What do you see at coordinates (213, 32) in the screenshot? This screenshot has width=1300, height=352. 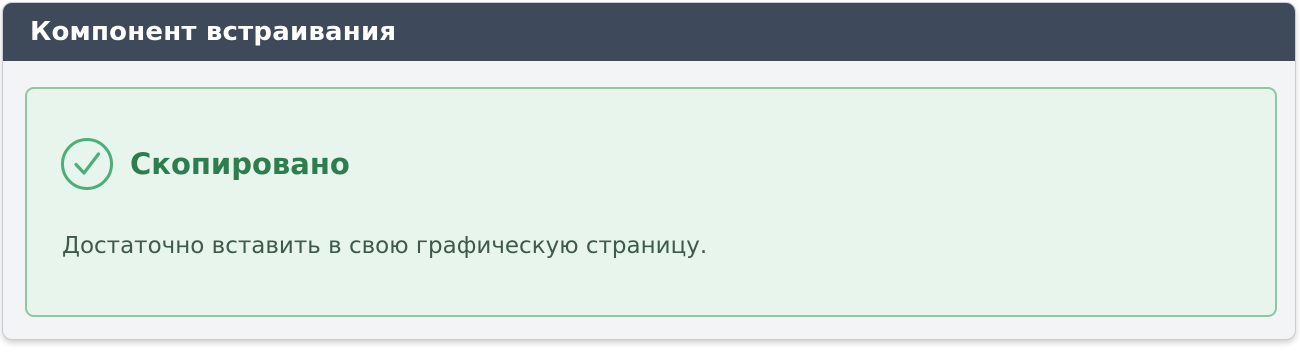 I see `panel-title: Компонент встраивания` at bounding box center [213, 32].